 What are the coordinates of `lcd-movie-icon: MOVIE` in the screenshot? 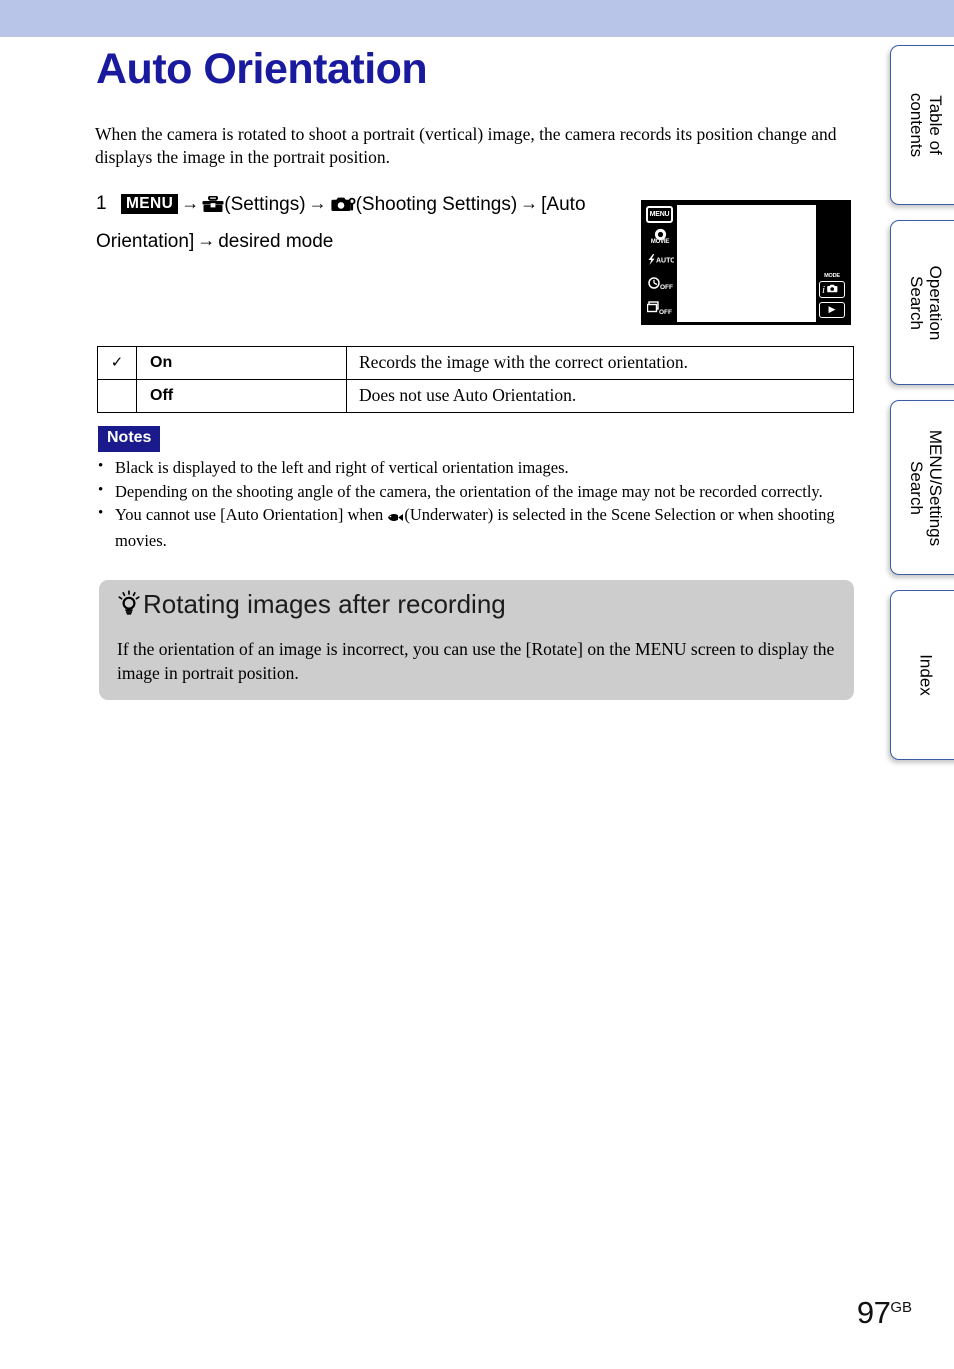 It's located at (660, 236).